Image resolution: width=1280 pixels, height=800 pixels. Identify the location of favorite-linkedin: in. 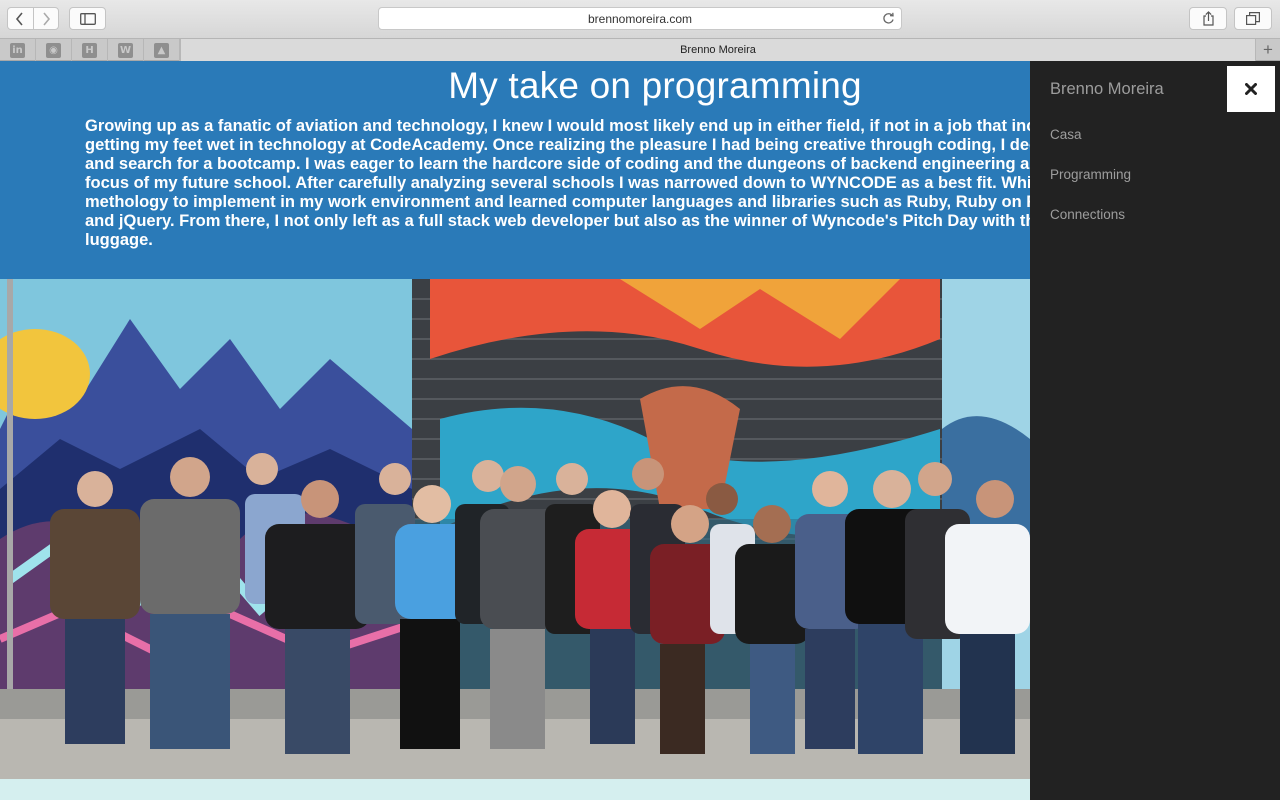
(18, 50).